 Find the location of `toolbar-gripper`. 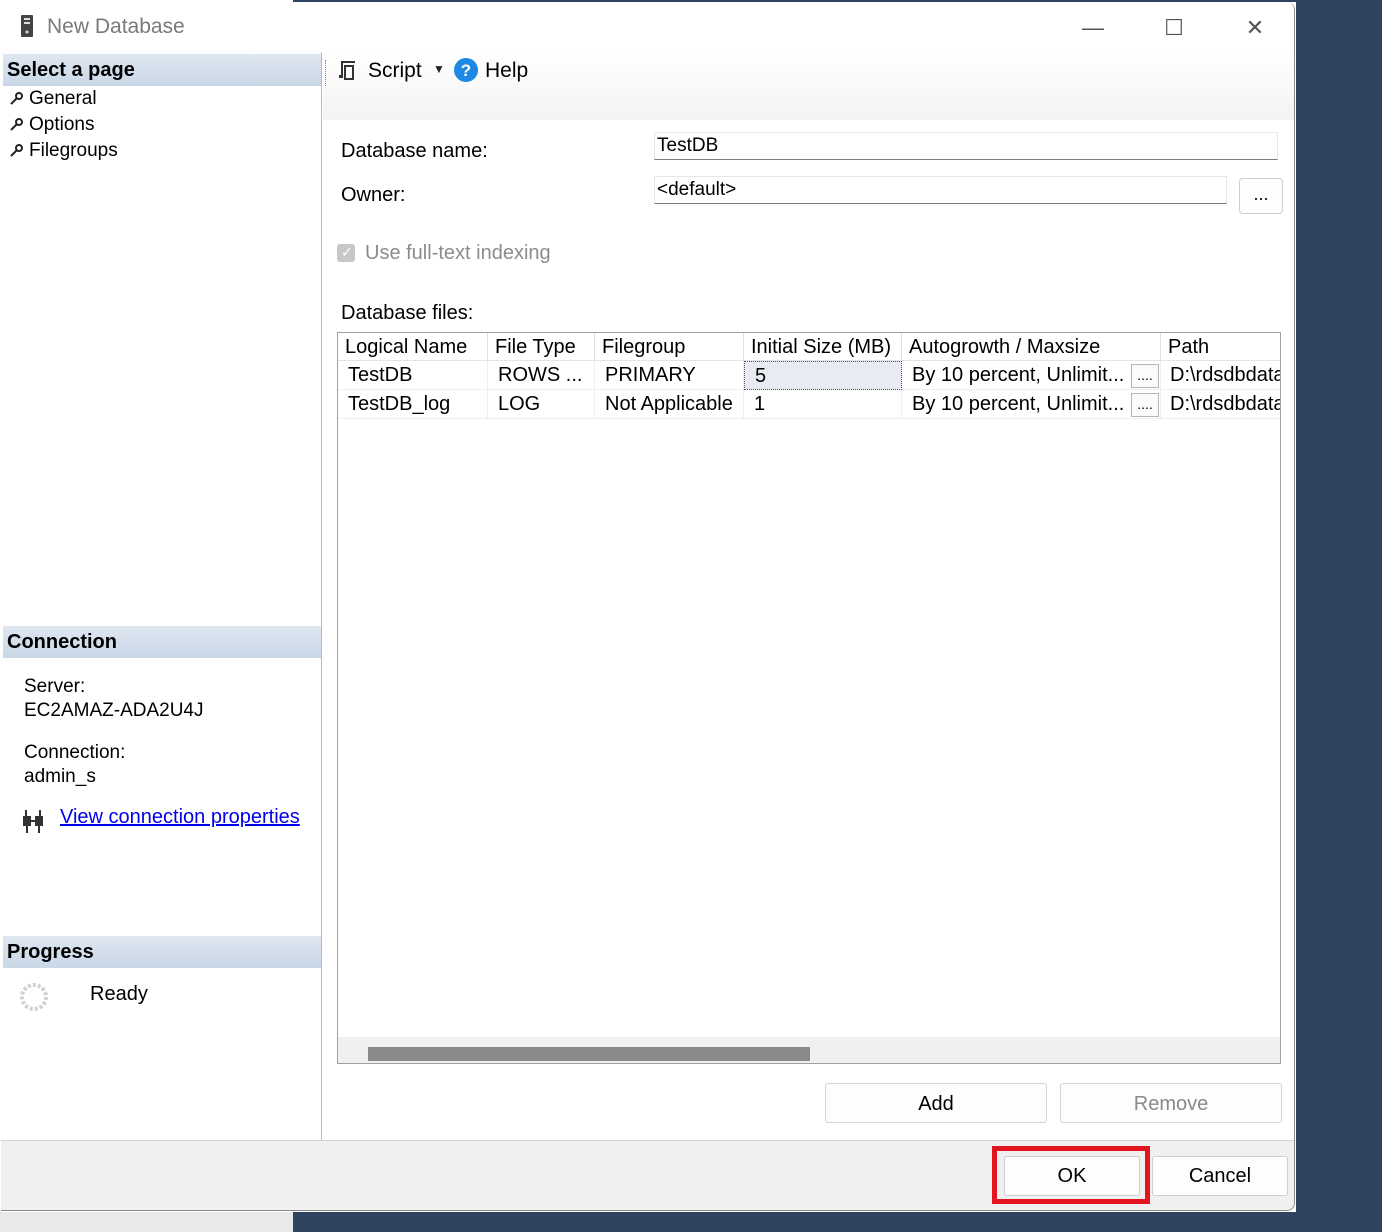

toolbar-gripper is located at coordinates (326, 73).